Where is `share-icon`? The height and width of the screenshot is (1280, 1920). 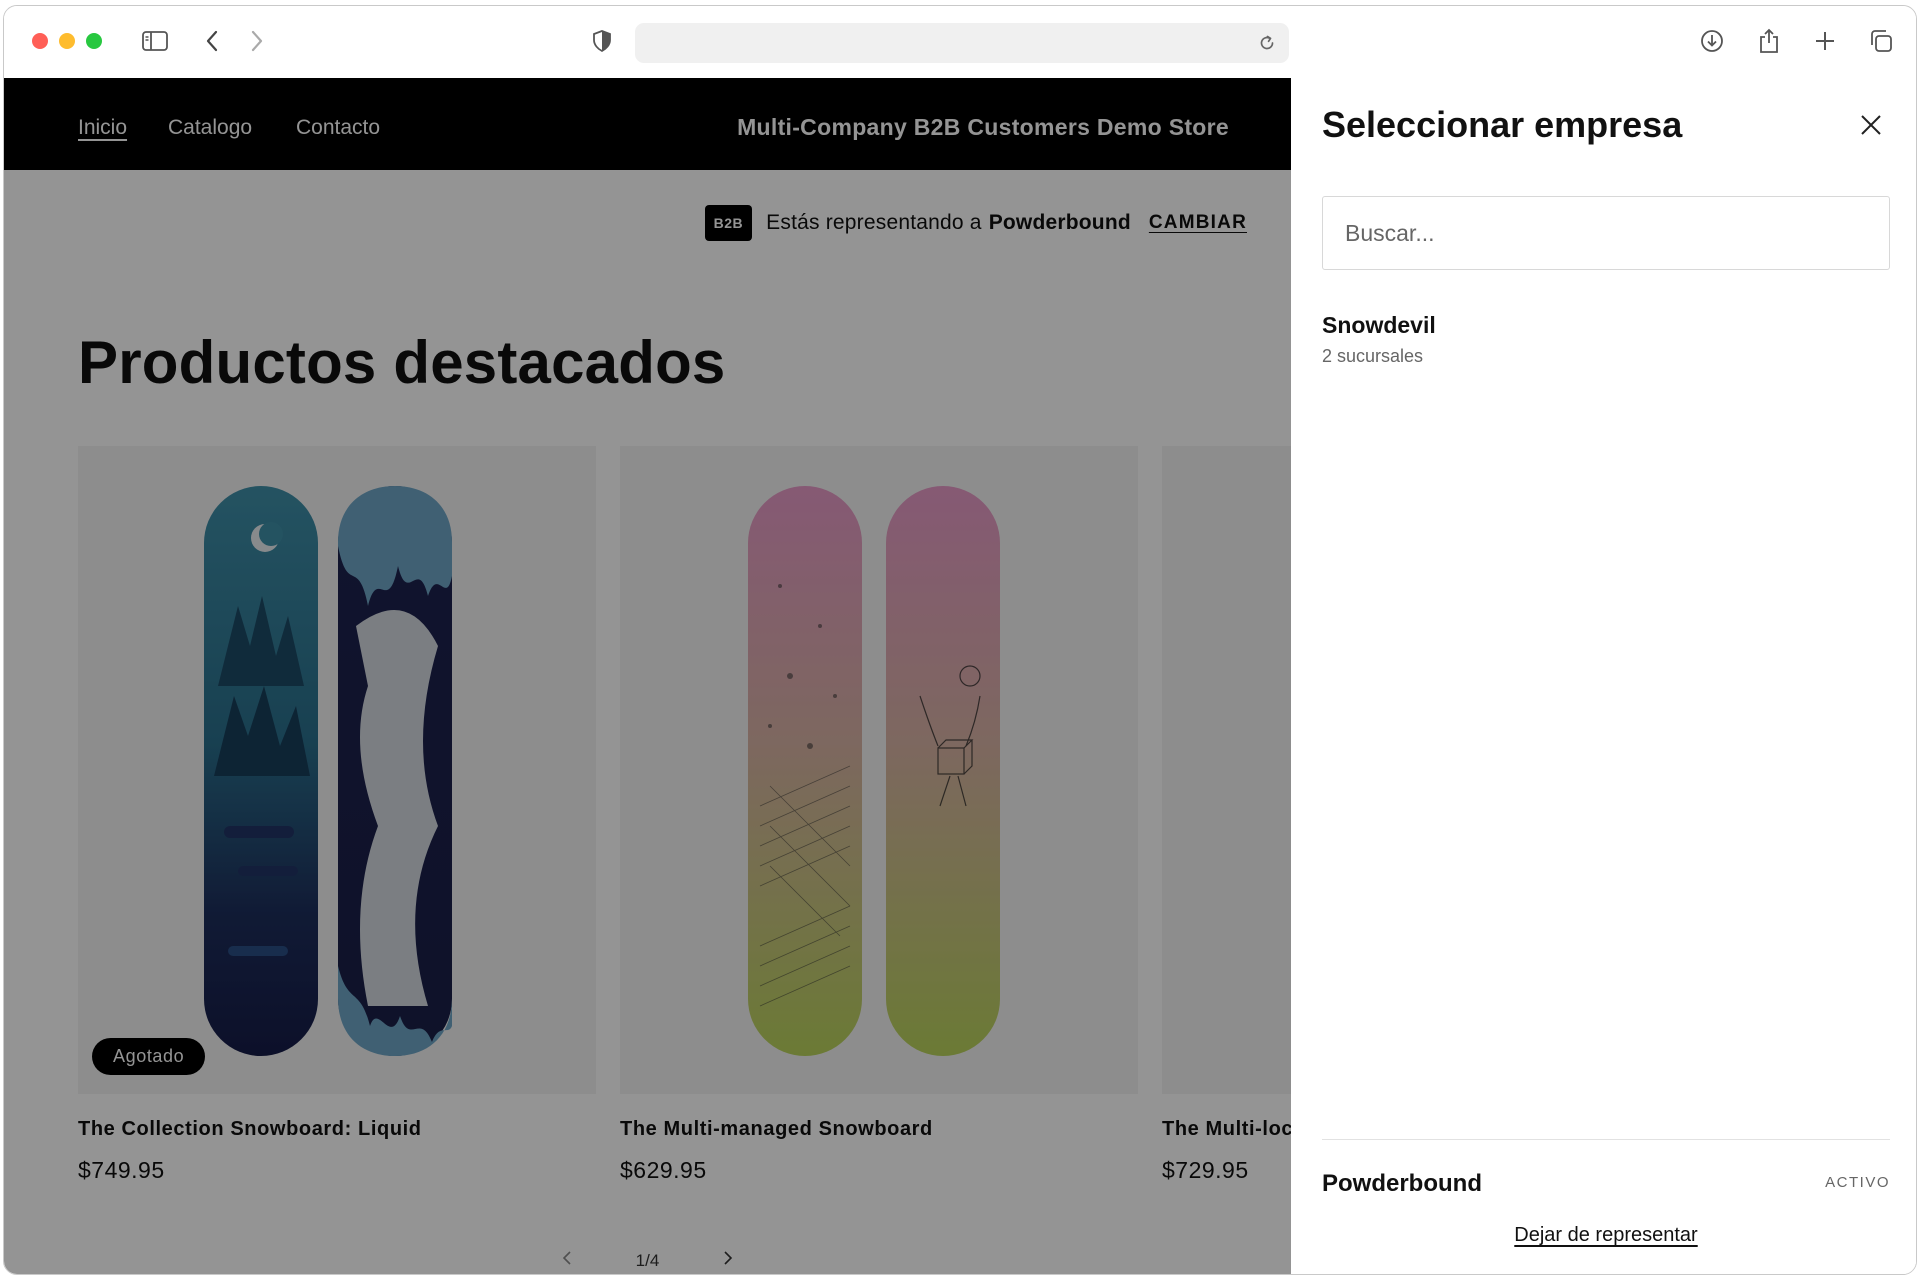 share-icon is located at coordinates (1769, 41).